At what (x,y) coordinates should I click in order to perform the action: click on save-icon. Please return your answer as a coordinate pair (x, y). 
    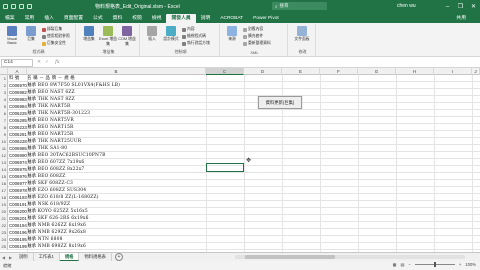
    Looking at the image, I should click on (13, 6).